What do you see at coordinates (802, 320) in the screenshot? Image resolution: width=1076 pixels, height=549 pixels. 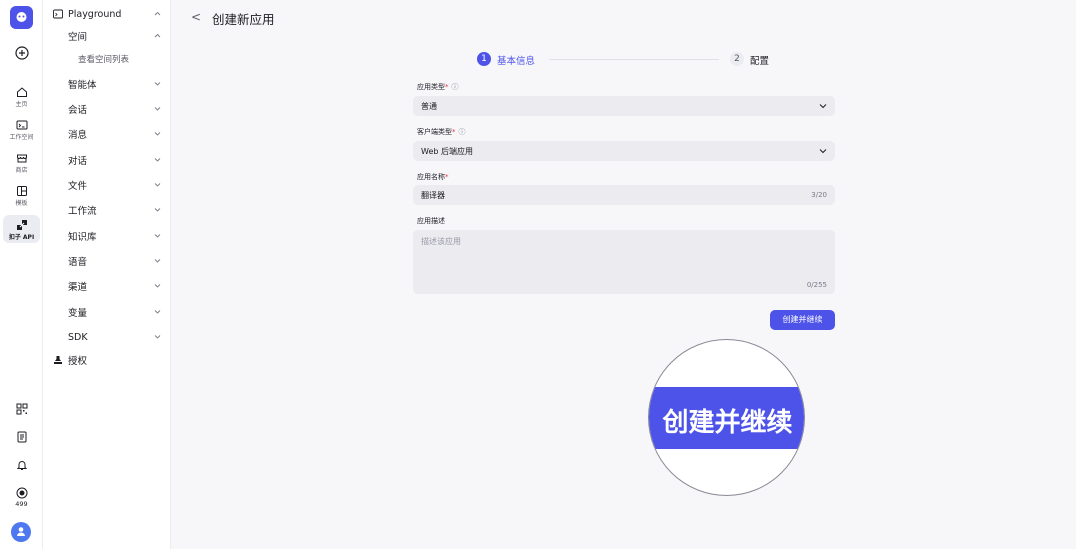 I see `create-continue-button: 创建并继续` at bounding box center [802, 320].